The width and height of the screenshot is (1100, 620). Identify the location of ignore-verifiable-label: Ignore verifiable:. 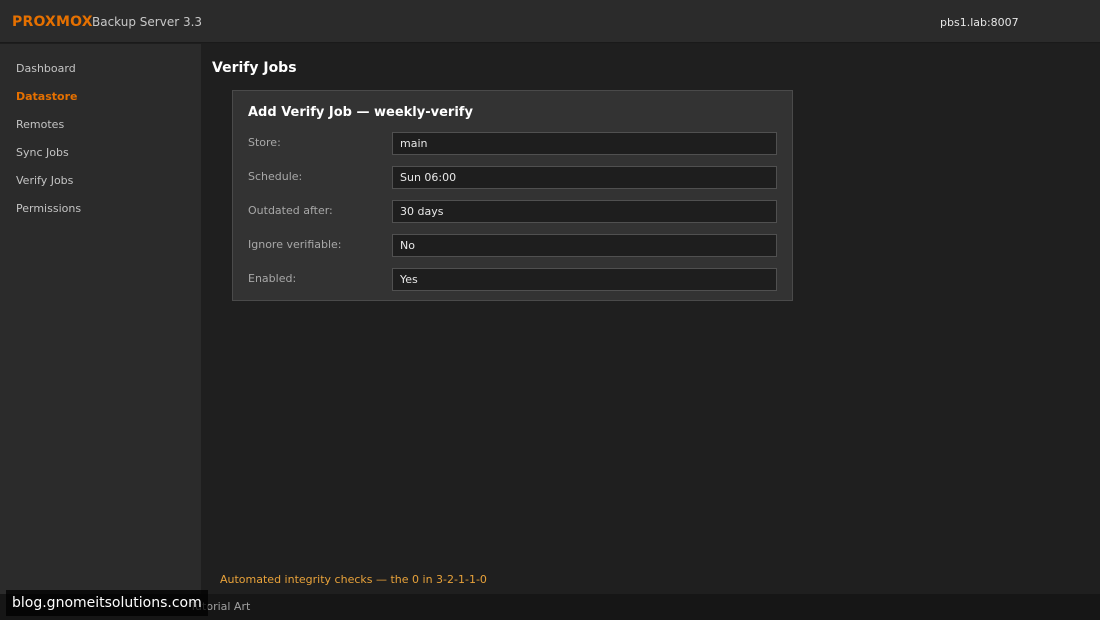
(295, 244).